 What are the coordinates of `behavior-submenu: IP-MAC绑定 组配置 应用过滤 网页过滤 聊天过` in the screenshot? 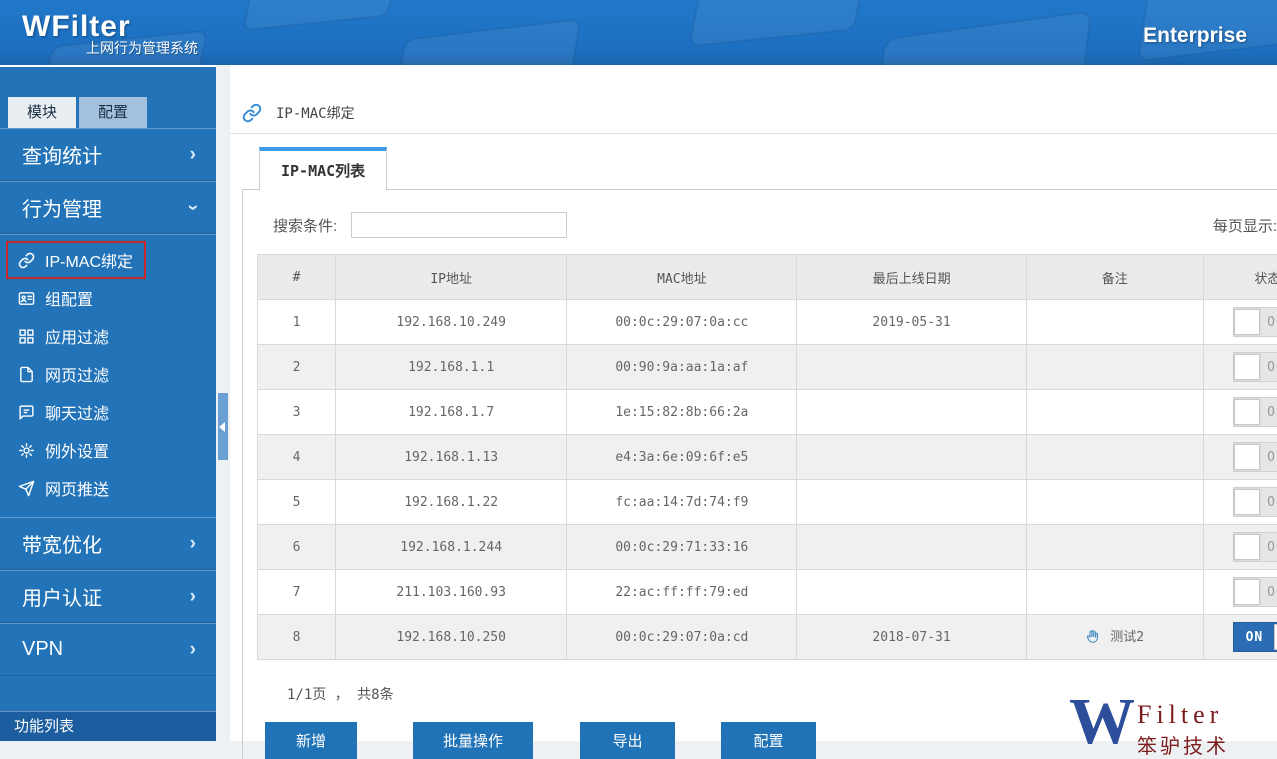 It's located at (108, 375).